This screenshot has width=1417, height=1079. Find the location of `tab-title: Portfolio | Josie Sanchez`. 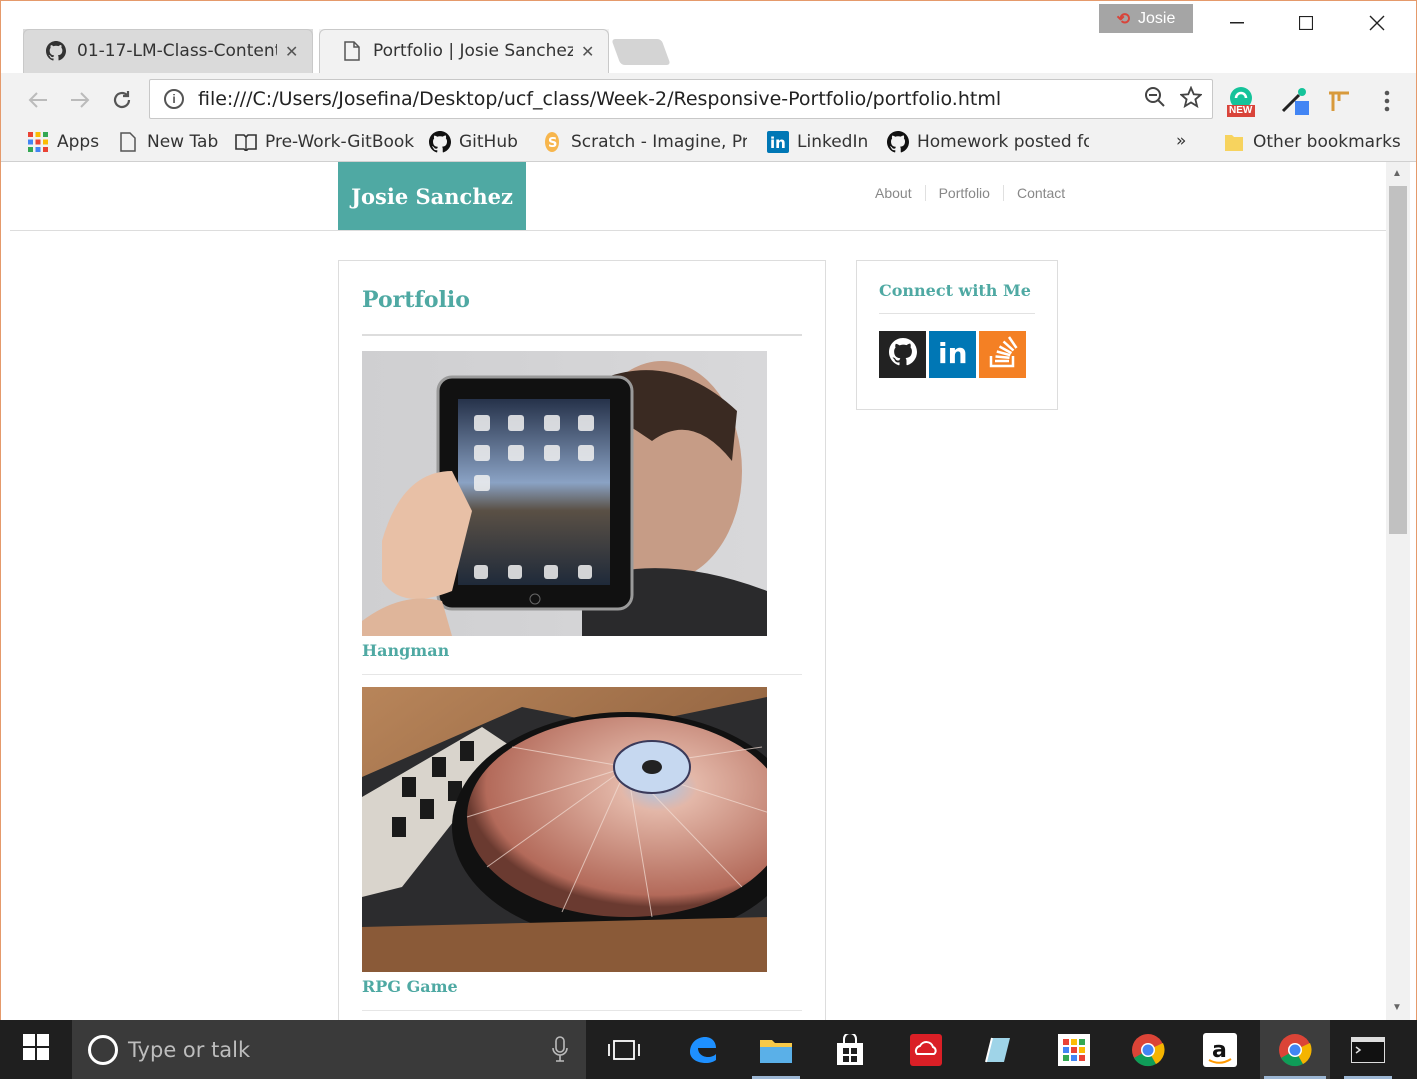

tab-title: Portfolio | Josie Sanchez is located at coordinates (473, 51).